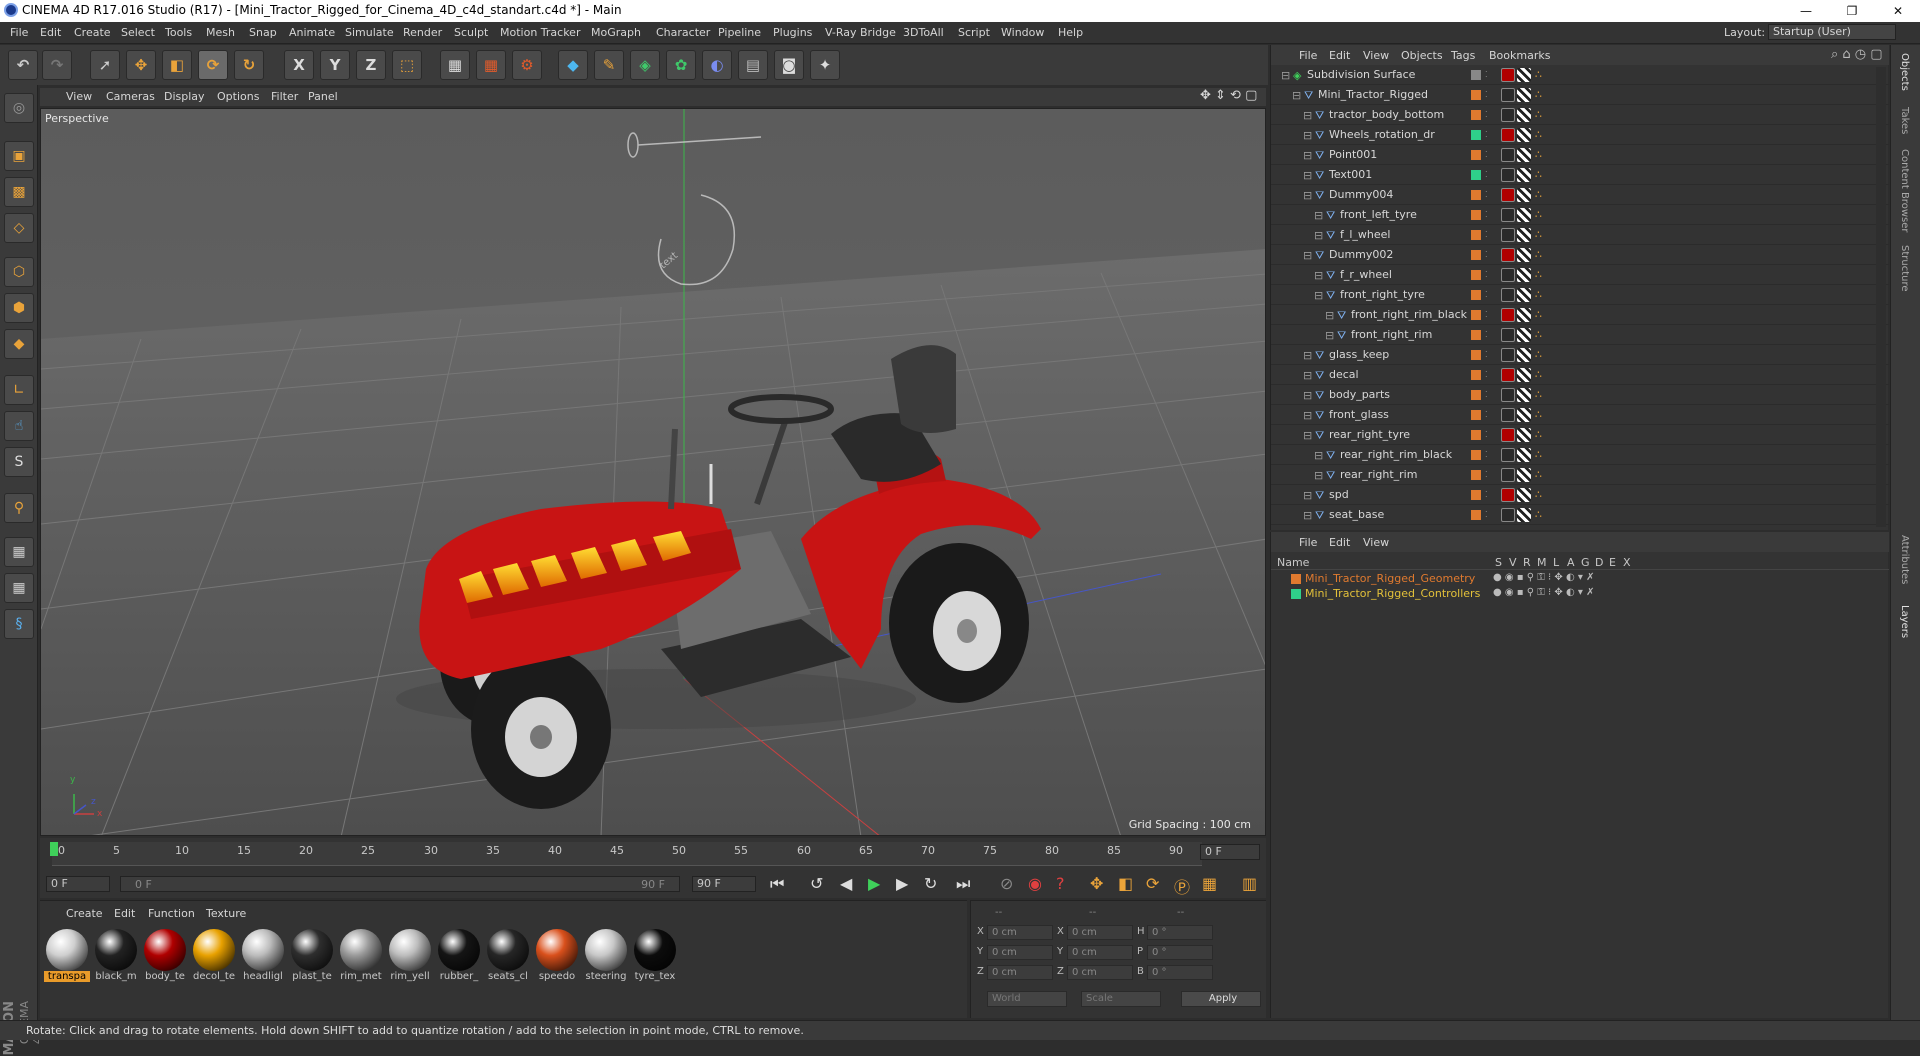 Image resolution: width=1920 pixels, height=1056 pixels. What do you see at coordinates (19, 192) in the screenshot?
I see `texture-mode-icon: ▩` at bounding box center [19, 192].